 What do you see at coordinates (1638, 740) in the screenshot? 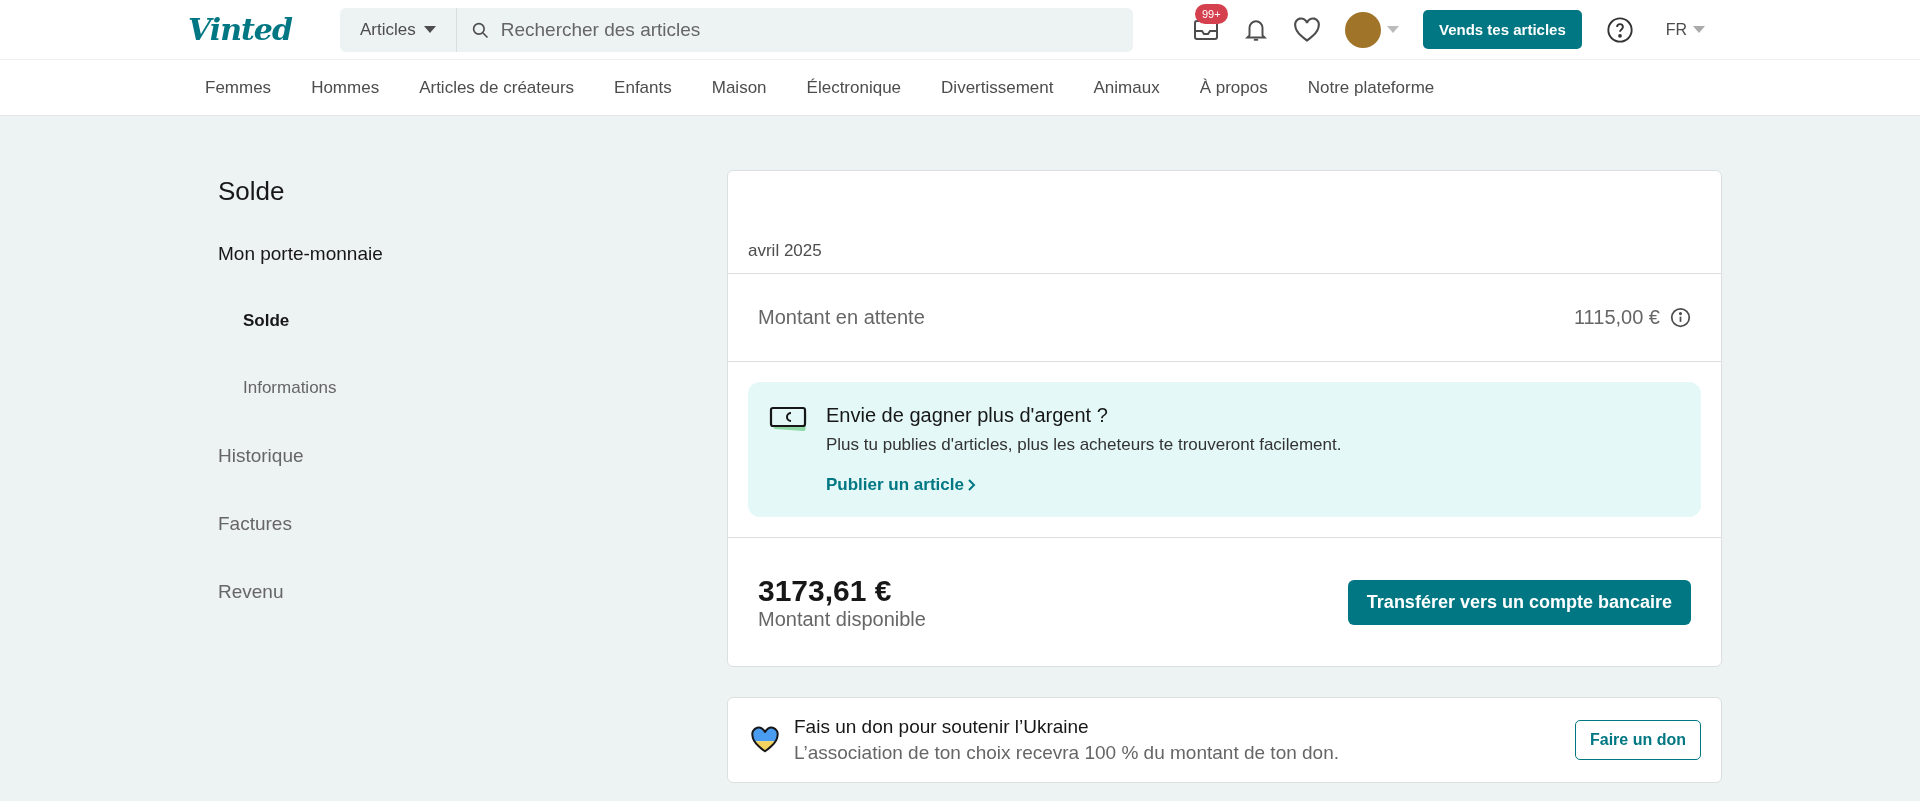
I see `donate-button: Faire un don` at bounding box center [1638, 740].